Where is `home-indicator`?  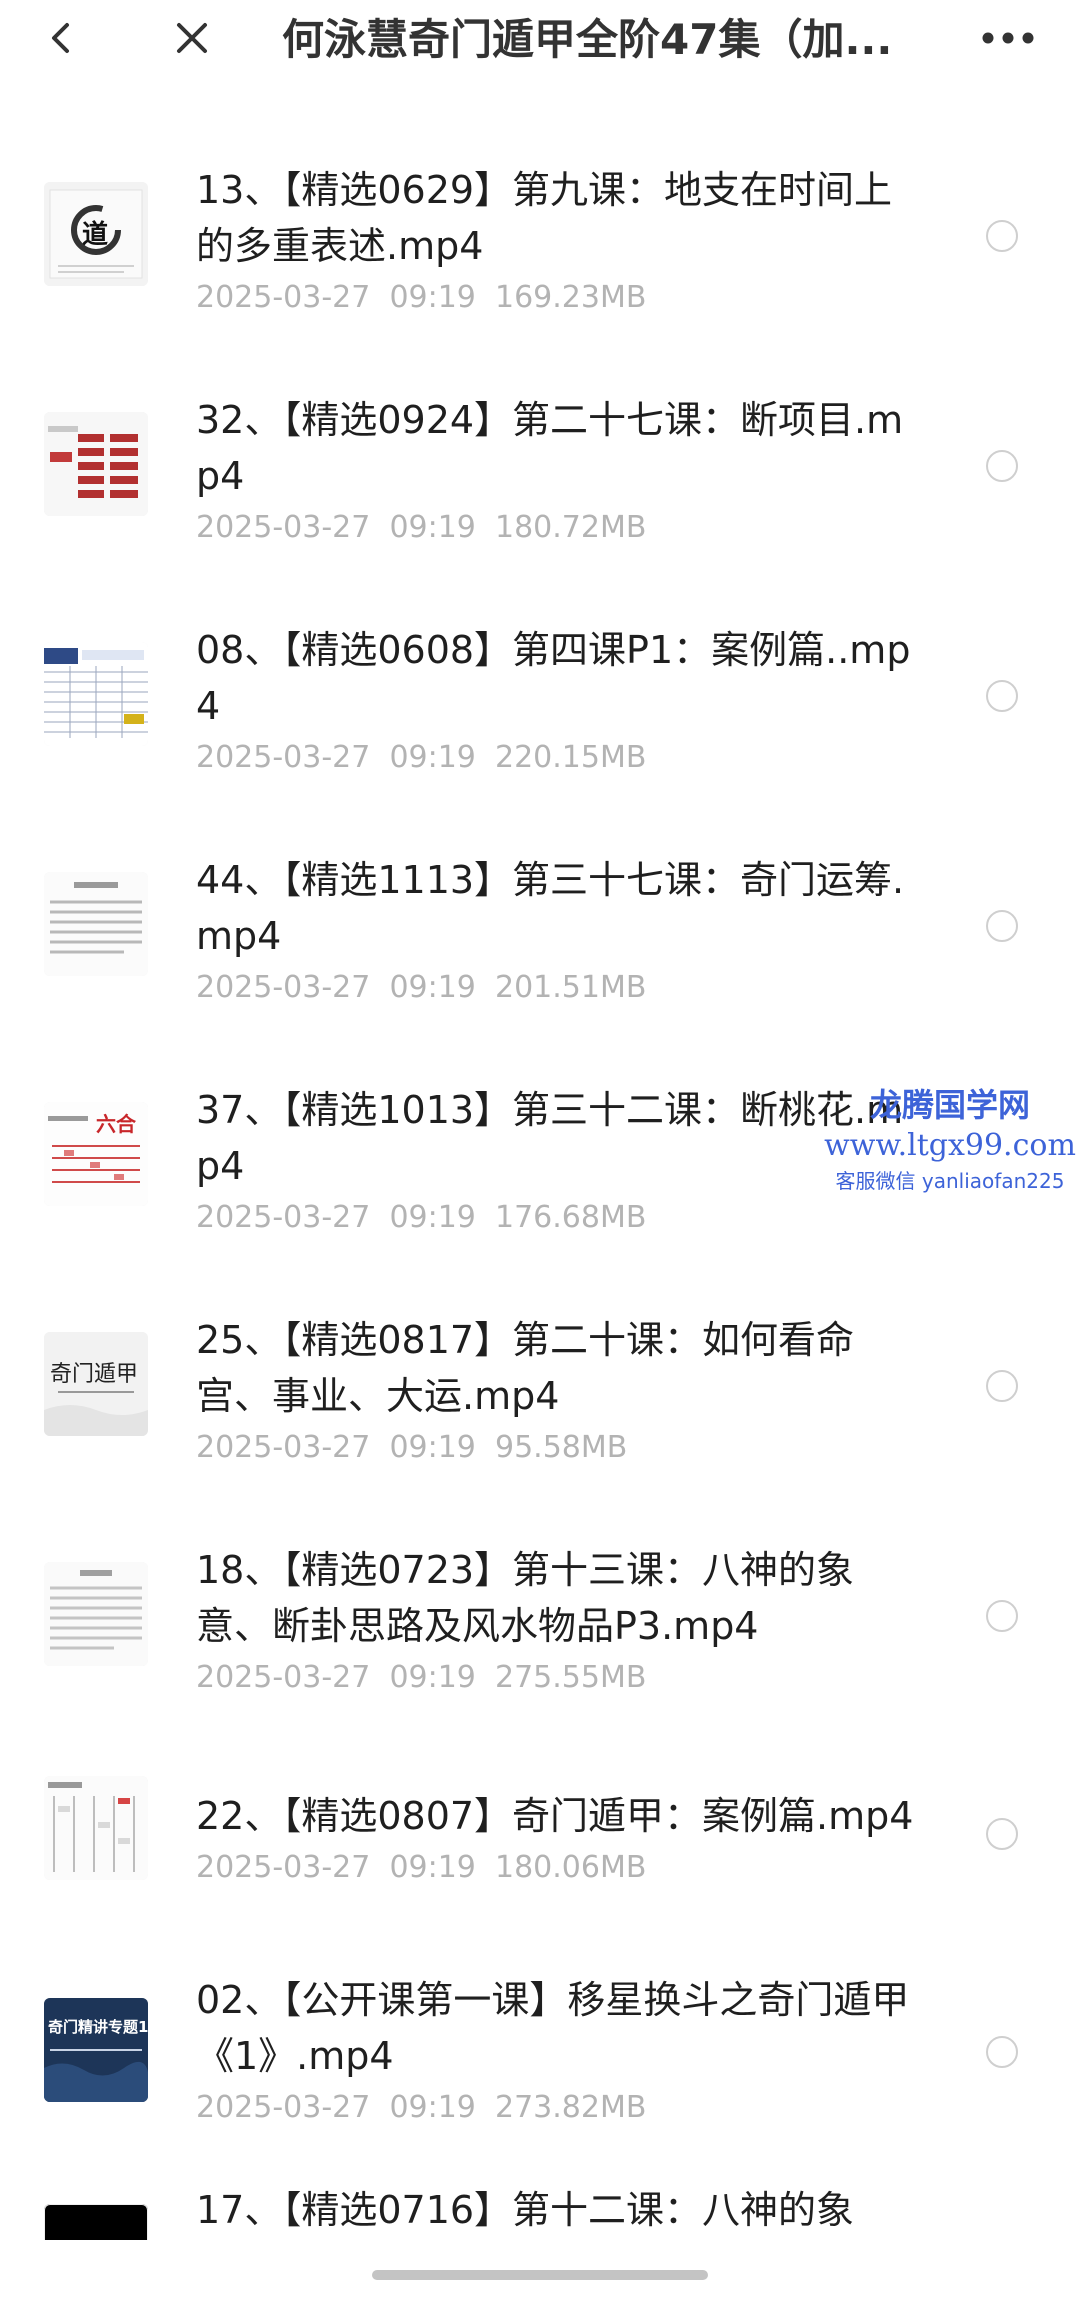 home-indicator is located at coordinates (540, 2275).